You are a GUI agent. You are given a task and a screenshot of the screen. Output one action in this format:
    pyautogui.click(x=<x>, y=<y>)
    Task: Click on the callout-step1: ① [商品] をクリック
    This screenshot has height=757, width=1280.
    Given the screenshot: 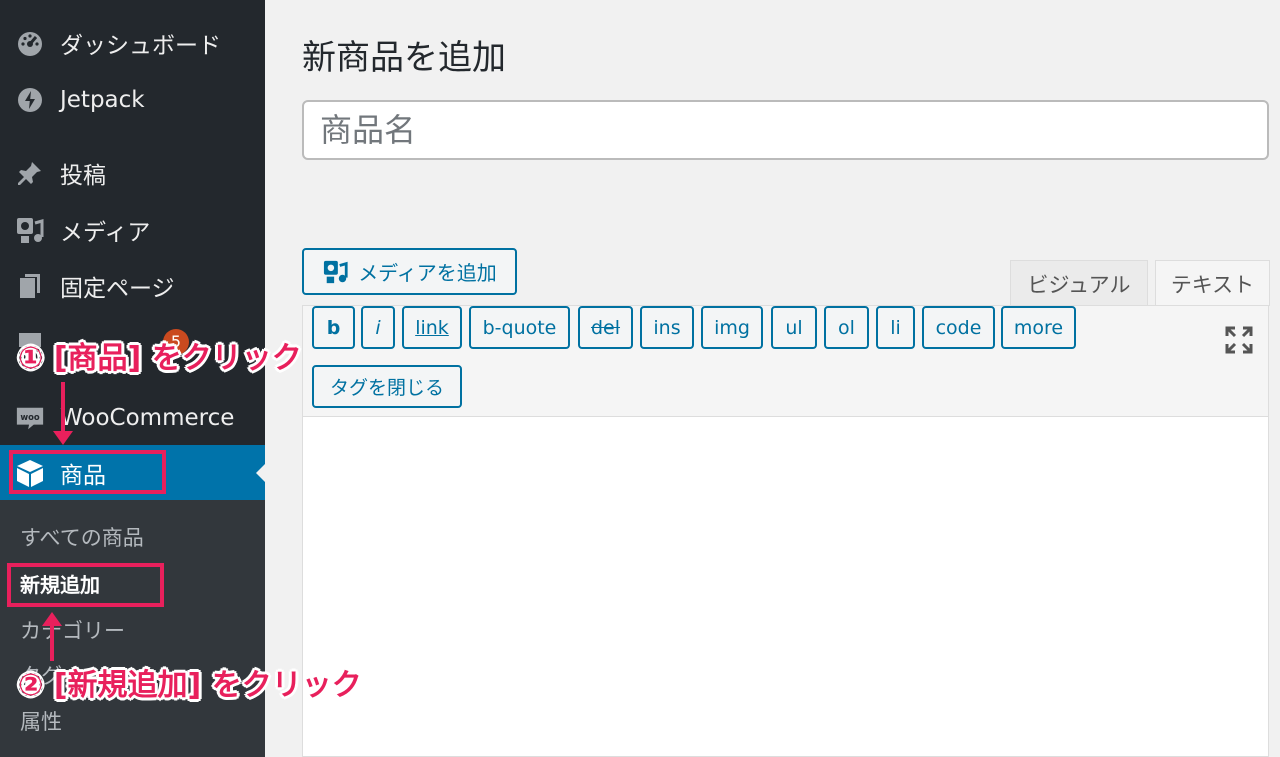 What is the action you would take?
    pyautogui.click(x=160, y=358)
    